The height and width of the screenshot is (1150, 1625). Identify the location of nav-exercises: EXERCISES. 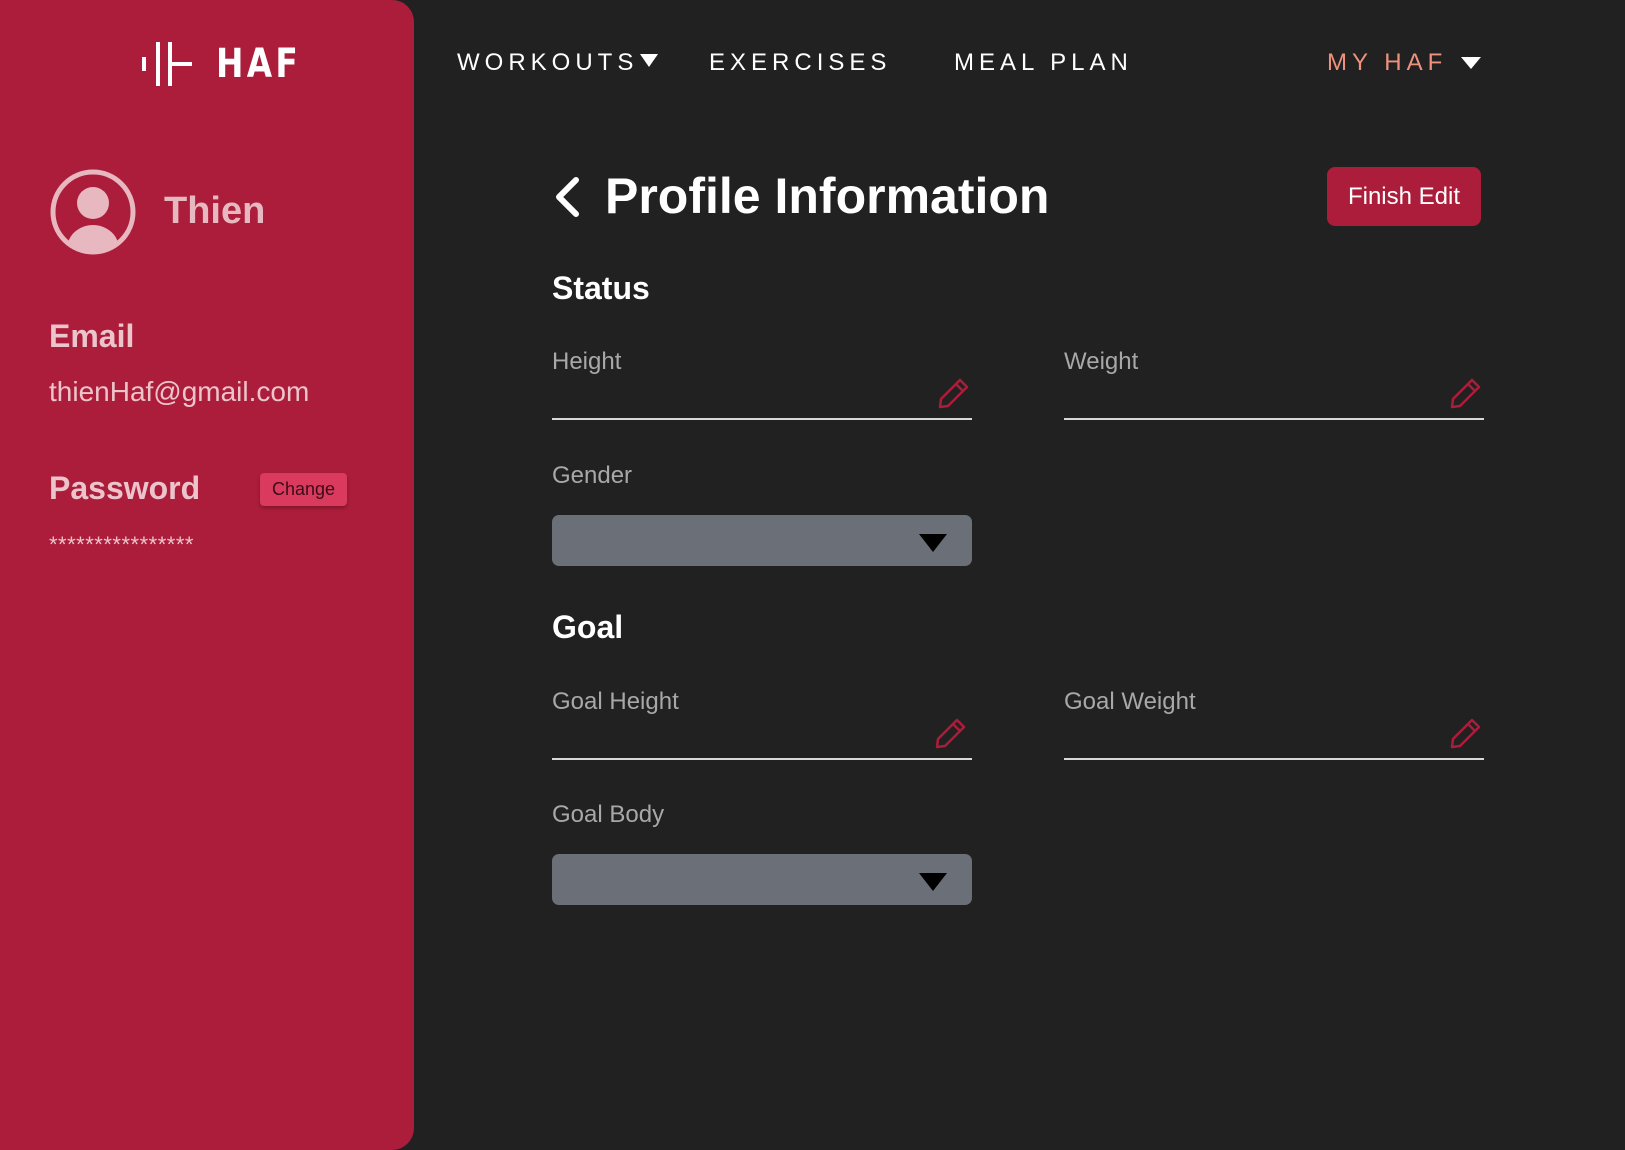
(800, 63).